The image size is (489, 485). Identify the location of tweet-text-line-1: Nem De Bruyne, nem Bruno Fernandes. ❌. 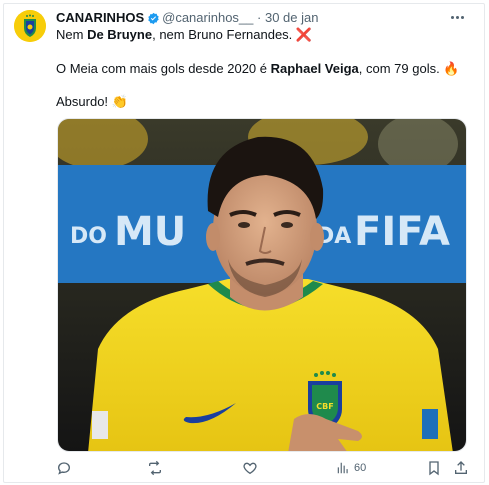
(184, 34).